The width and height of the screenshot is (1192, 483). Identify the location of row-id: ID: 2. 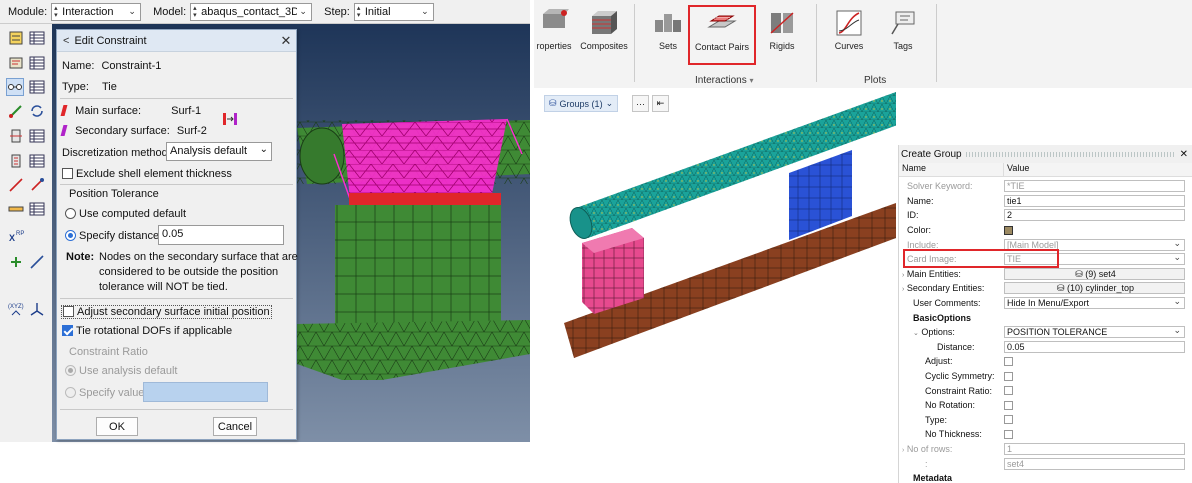
(1045, 215).